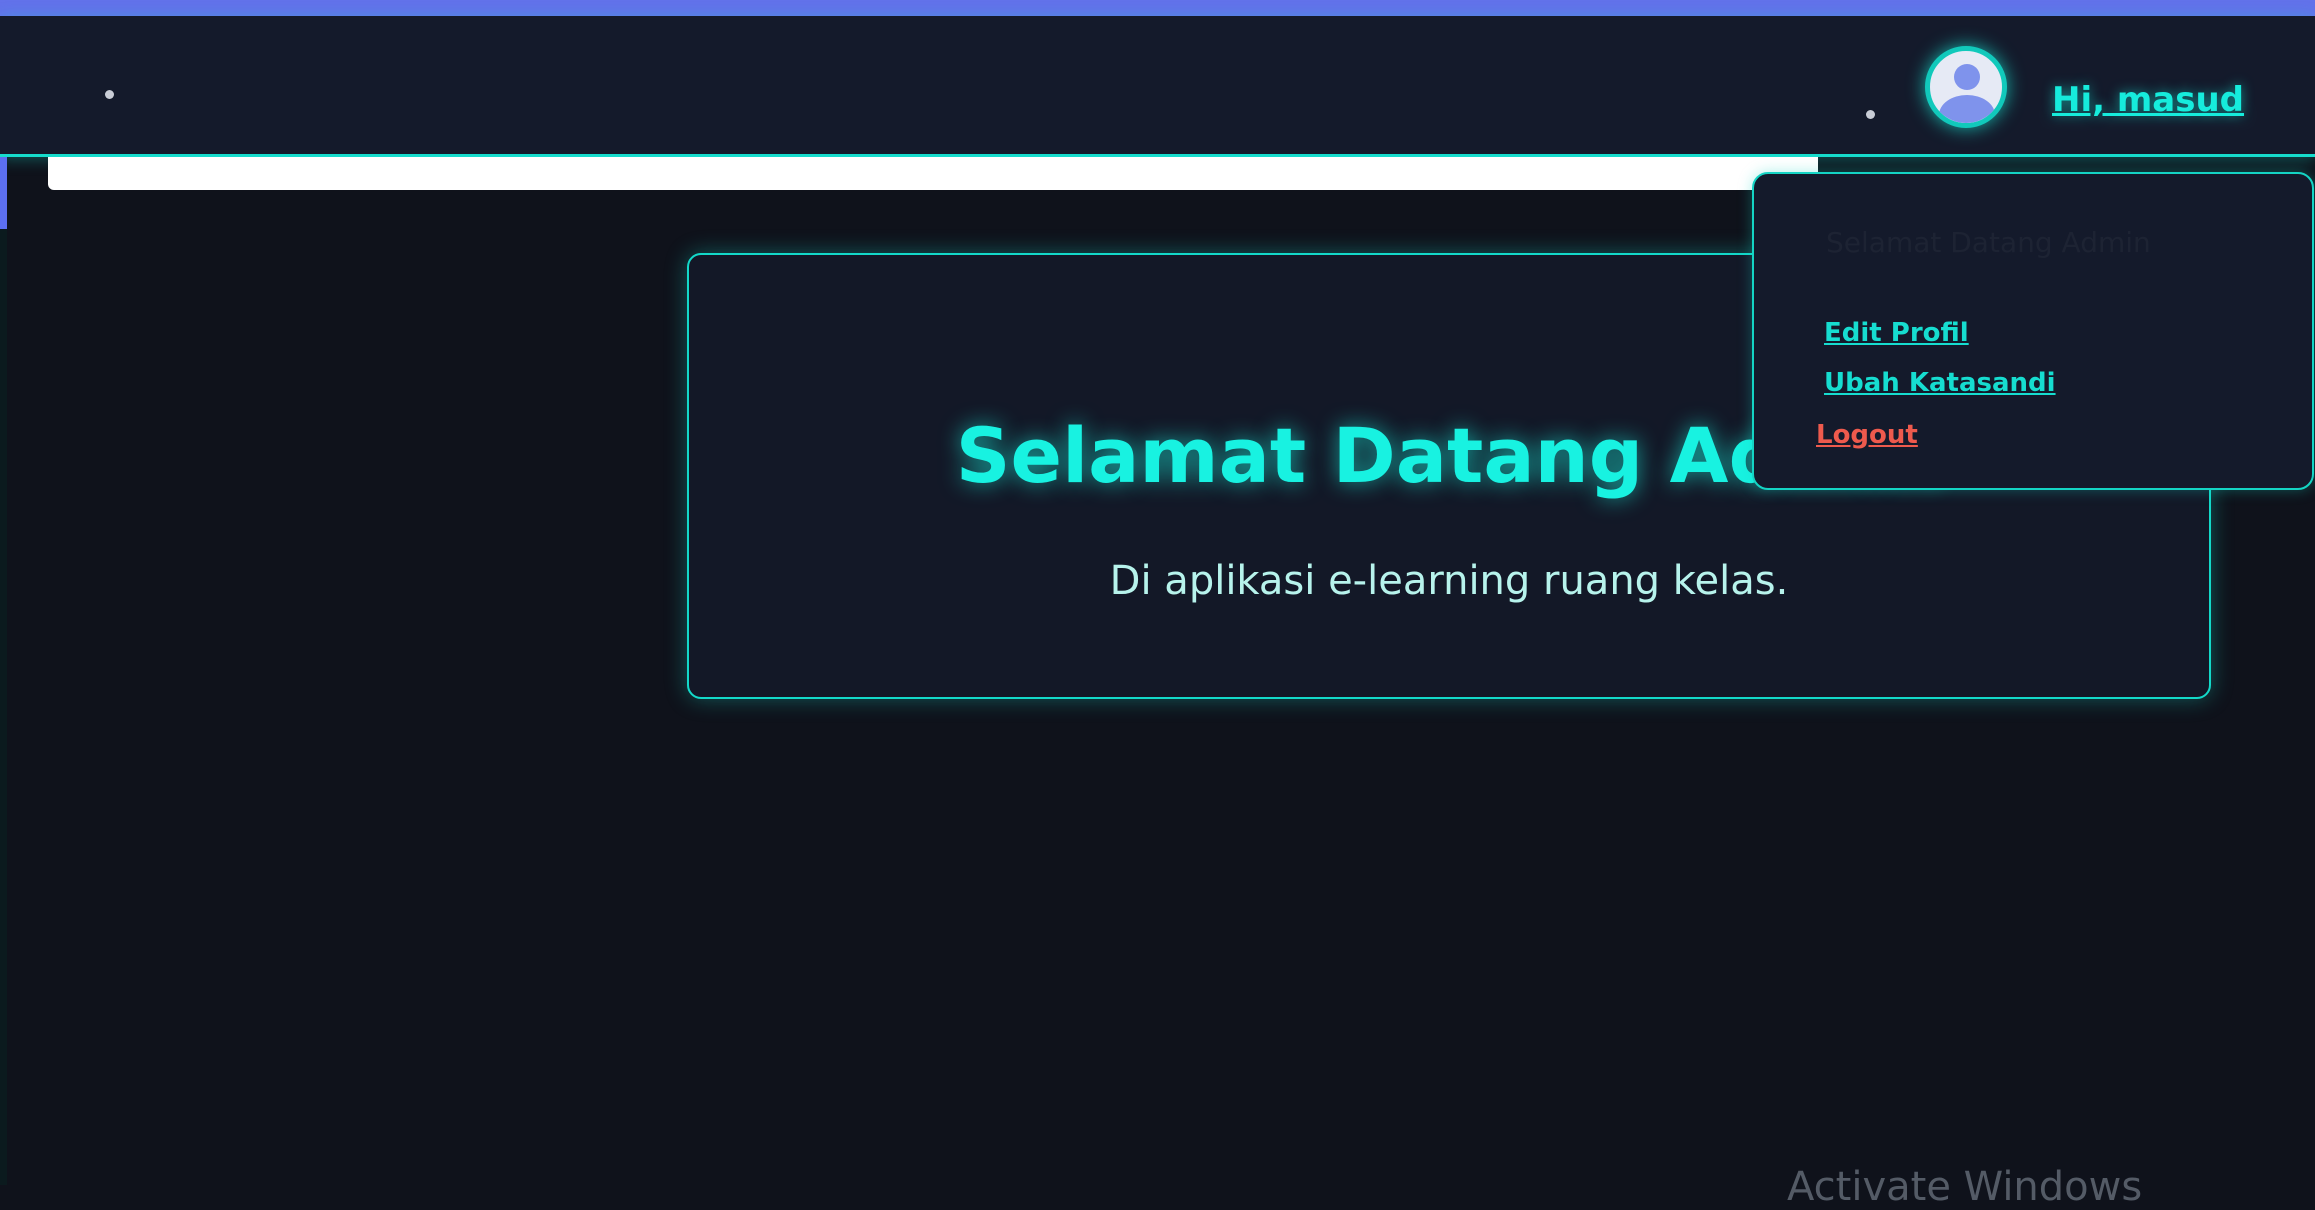 The width and height of the screenshot is (2315, 1210). What do you see at coordinates (1449, 581) in the screenshot?
I see `welcome-subtitle: Di aplikasi e-learning ruang kelas.` at bounding box center [1449, 581].